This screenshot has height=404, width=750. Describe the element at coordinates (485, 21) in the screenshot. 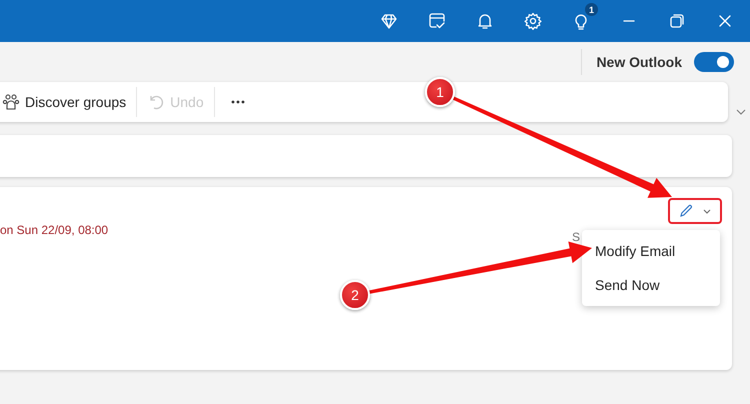

I see `bell-icon` at that location.